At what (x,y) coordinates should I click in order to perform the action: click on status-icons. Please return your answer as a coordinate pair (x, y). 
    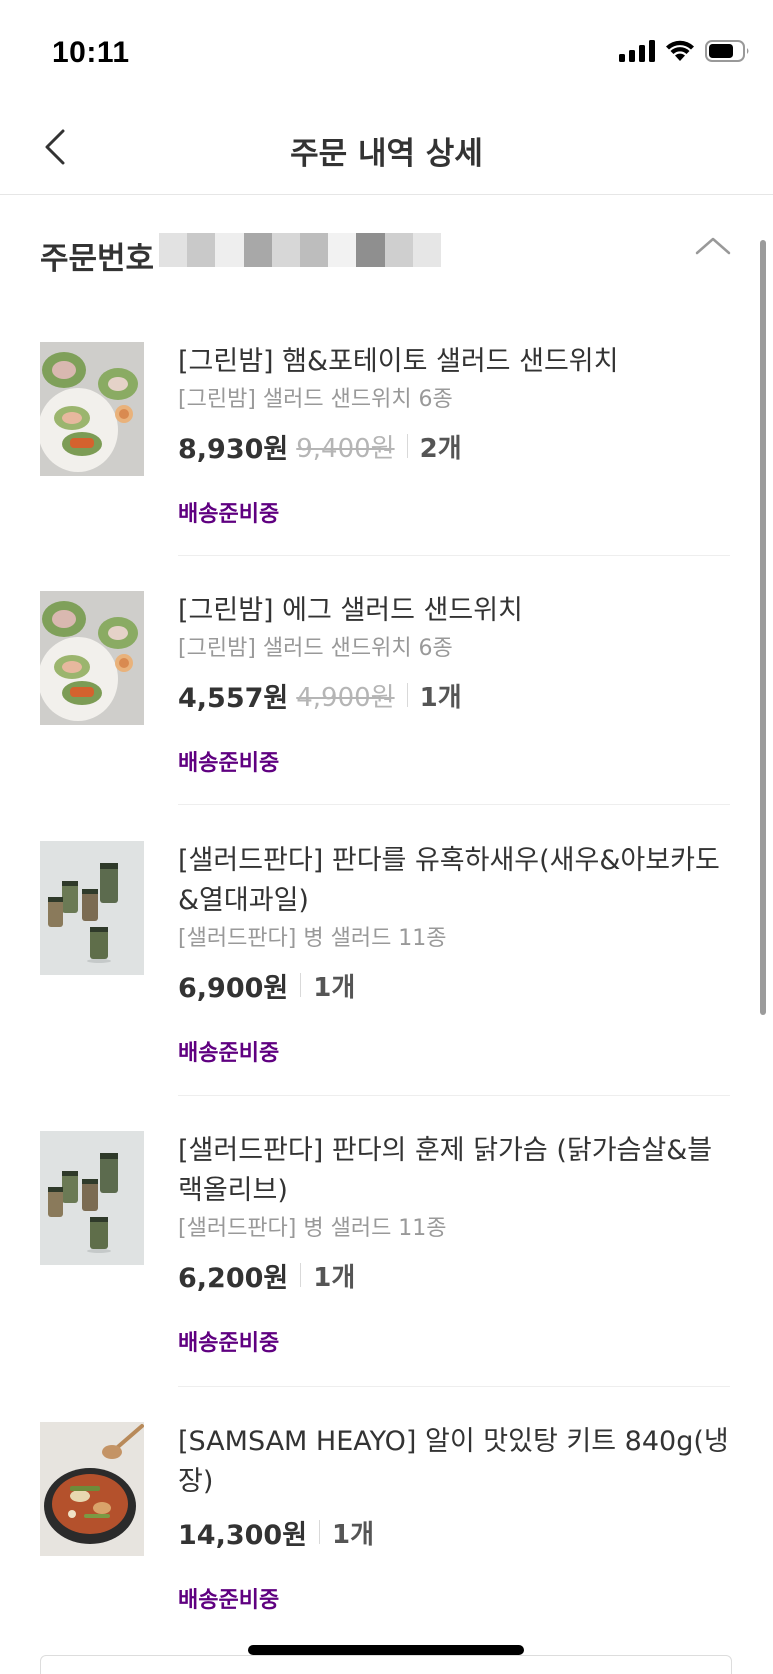
    Looking at the image, I should click on (685, 51).